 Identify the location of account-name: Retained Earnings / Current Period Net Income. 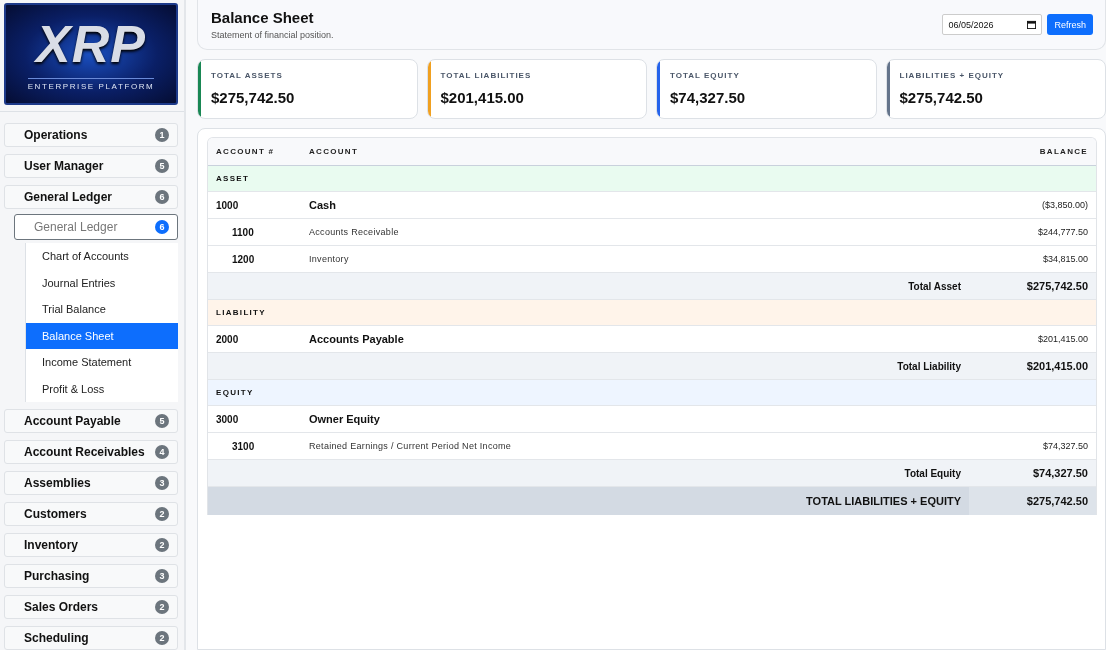
(410, 446).